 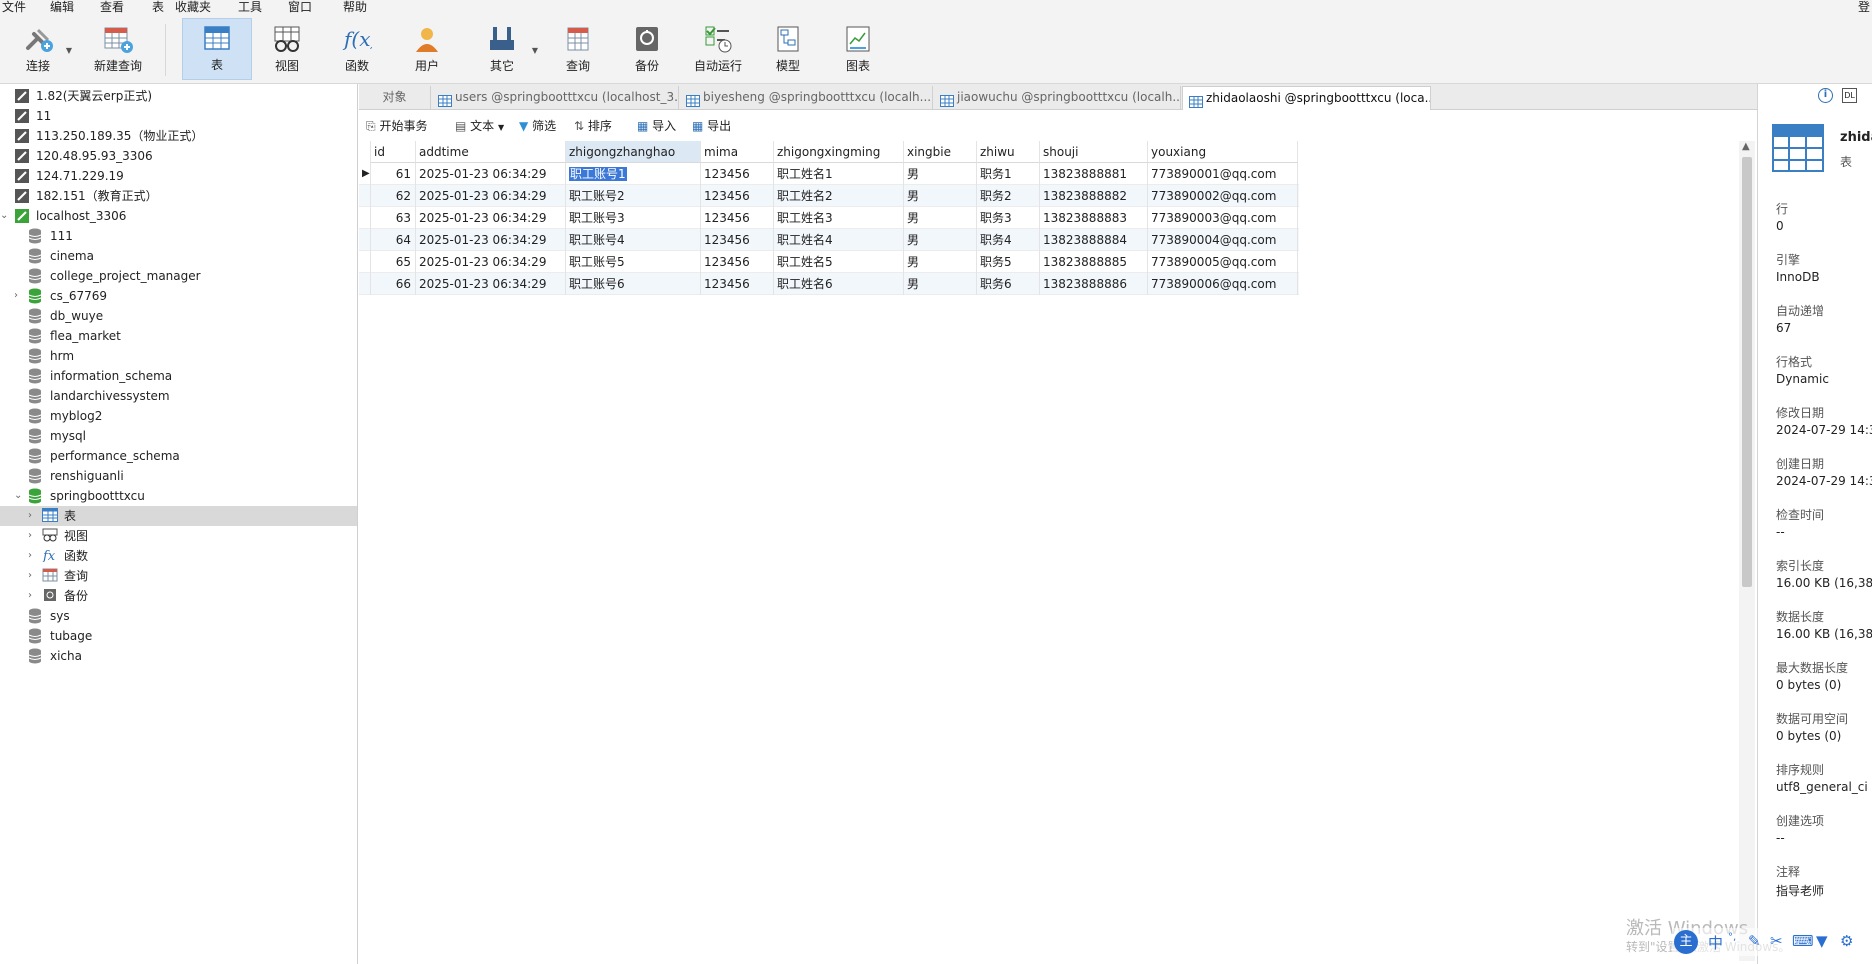 I want to click on cell-zhigongxingming: 职工姓名3, so click(x=839, y=218).